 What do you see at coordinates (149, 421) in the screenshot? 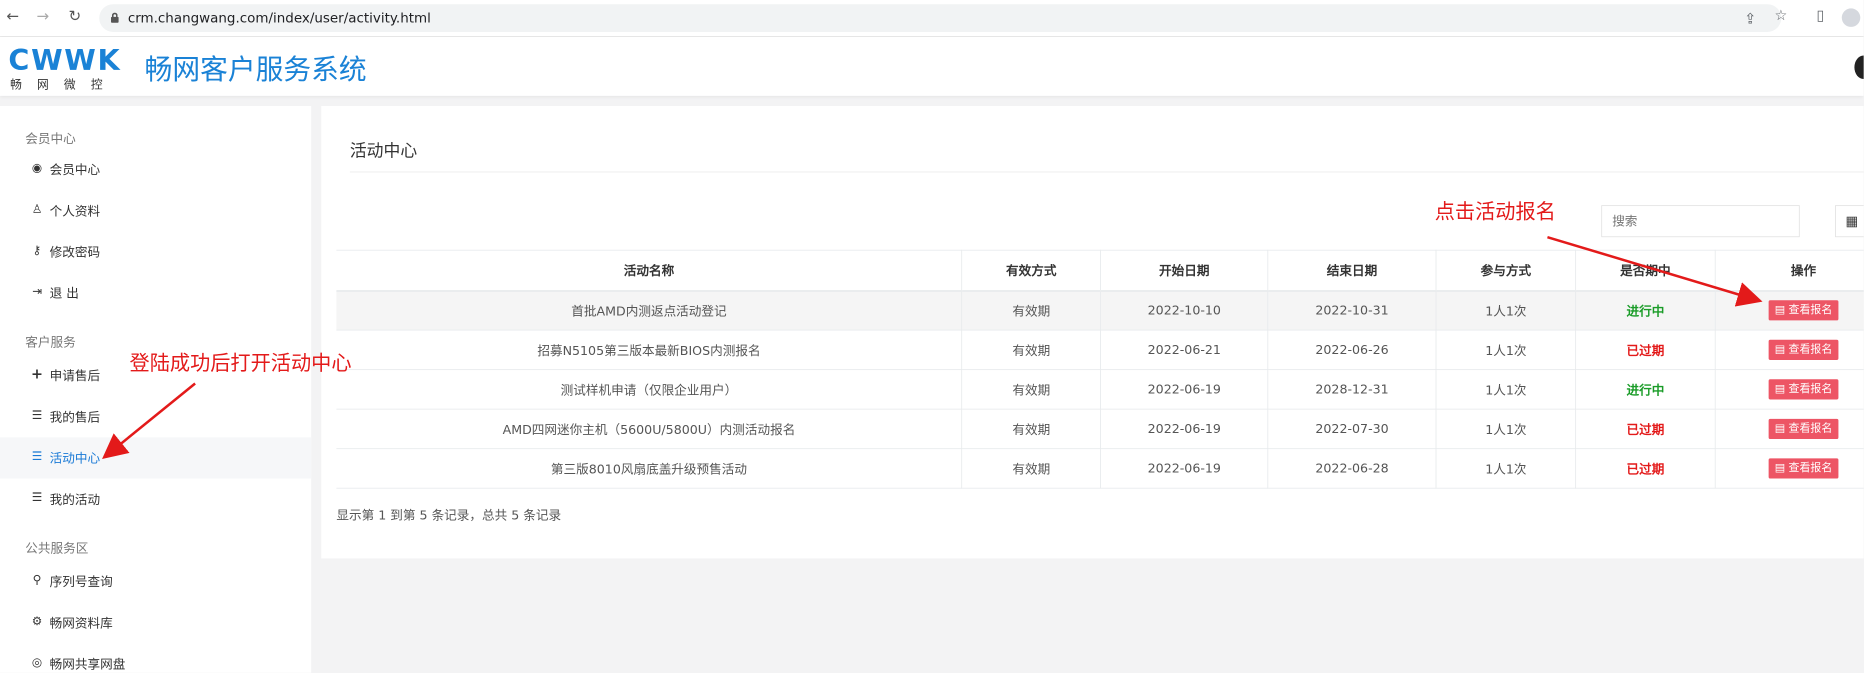
I see `arrow-to-activity-center` at bounding box center [149, 421].